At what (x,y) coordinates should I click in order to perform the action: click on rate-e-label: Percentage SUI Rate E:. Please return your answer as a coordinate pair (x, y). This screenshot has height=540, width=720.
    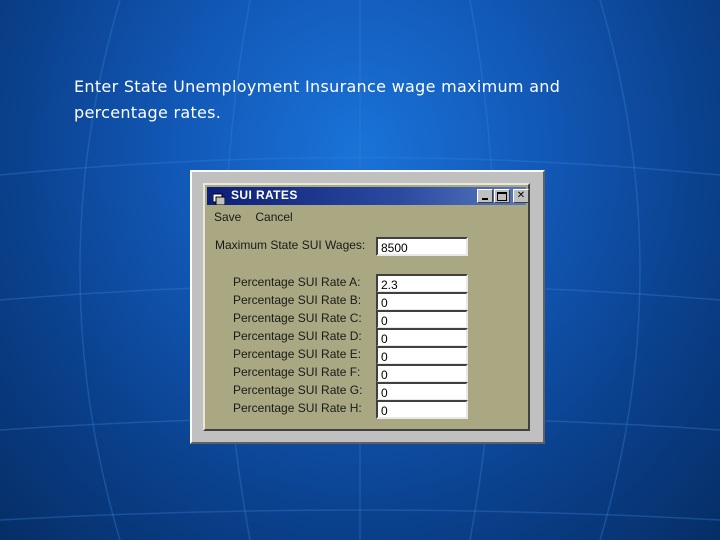
    Looking at the image, I should click on (297, 354).